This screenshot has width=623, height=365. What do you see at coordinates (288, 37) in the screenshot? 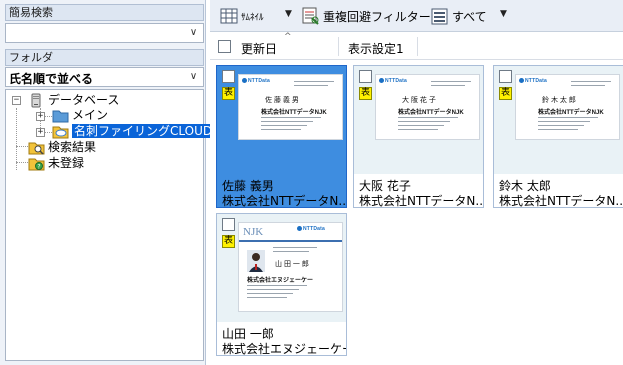
I see `sort-ascending-icon: ^` at bounding box center [288, 37].